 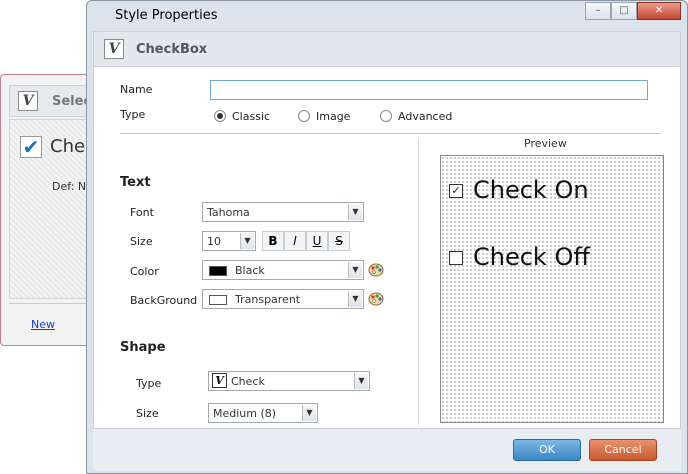 What do you see at coordinates (283, 212) in the screenshot?
I see `font-select: Tahoma ▼` at bounding box center [283, 212].